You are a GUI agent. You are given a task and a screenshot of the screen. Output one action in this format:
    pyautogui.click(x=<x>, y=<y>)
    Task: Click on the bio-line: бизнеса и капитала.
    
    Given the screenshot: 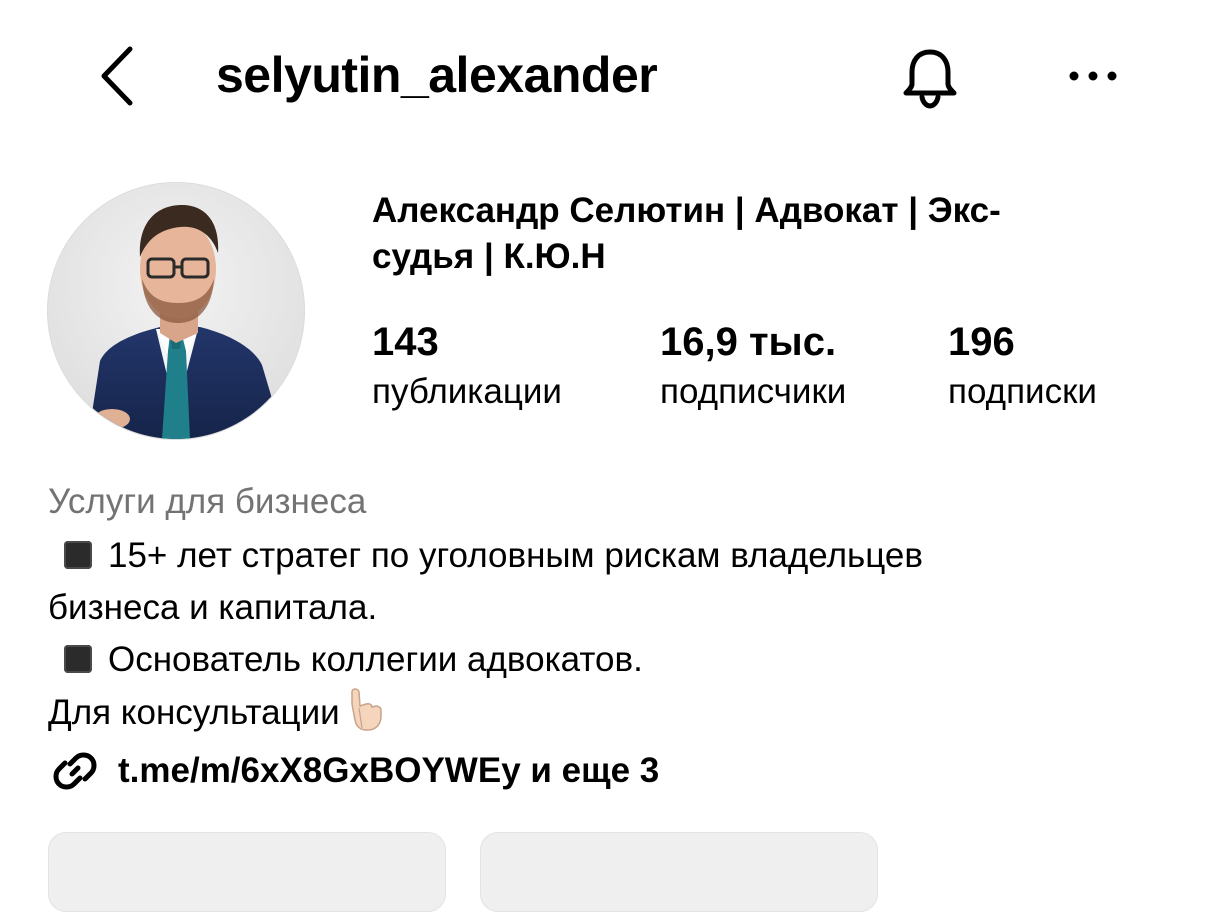 What is the action you would take?
    pyautogui.click(x=213, y=607)
    